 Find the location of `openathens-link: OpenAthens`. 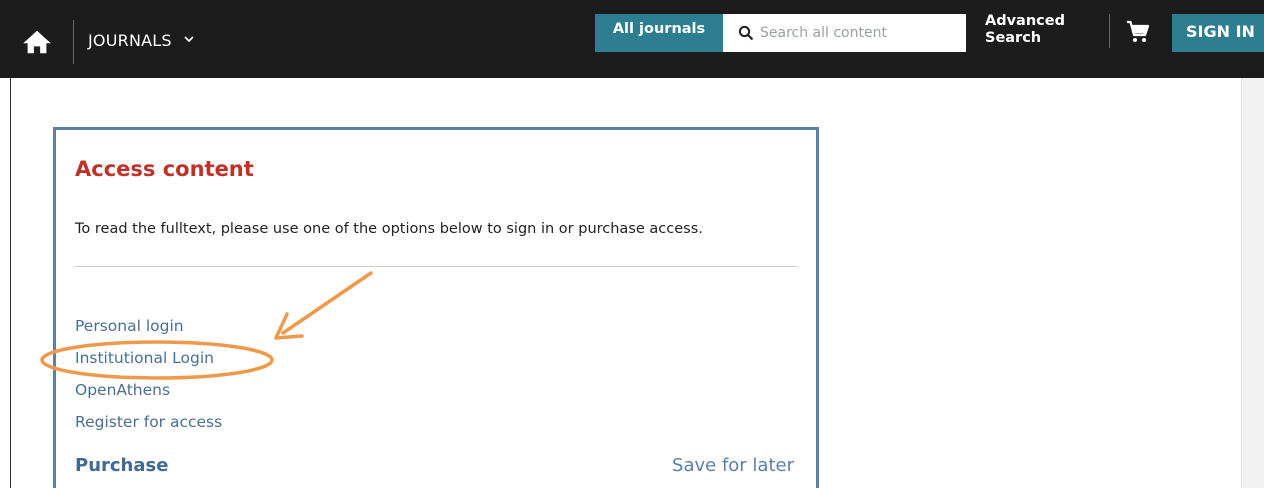

openathens-link: OpenAthens is located at coordinates (122, 390).